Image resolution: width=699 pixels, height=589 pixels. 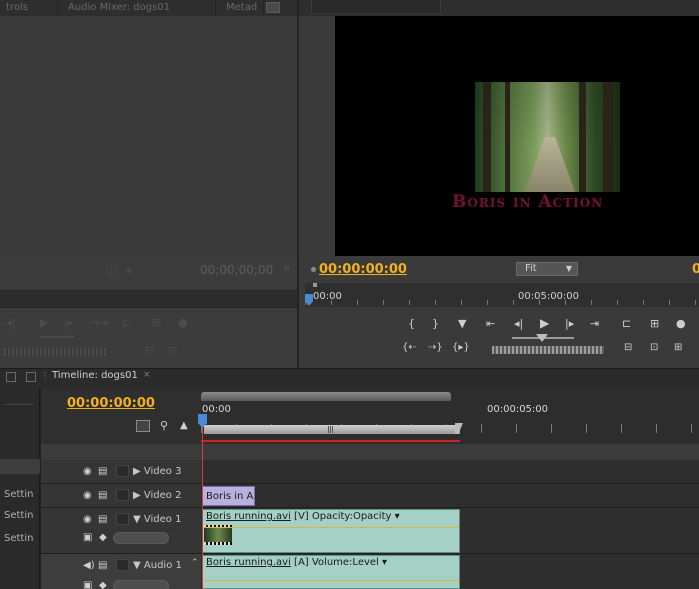 I want to click on insert-icon: ⊏, so click(x=126, y=322).